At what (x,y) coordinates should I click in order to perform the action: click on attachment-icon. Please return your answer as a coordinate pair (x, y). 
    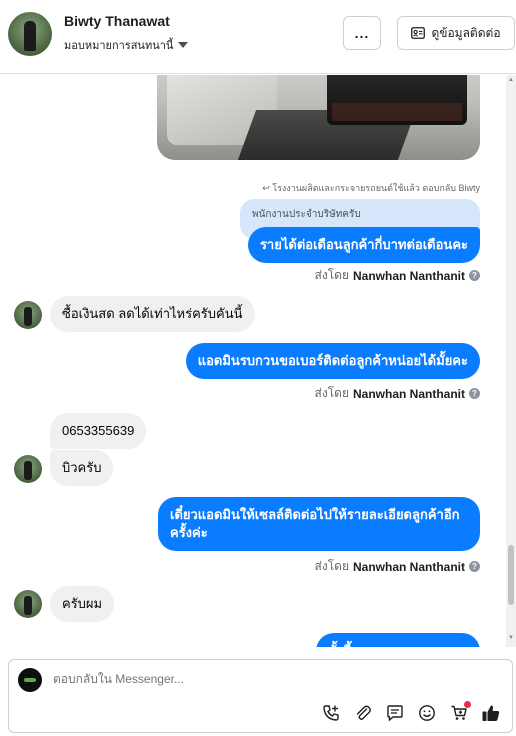
    Looking at the image, I should click on (363, 713).